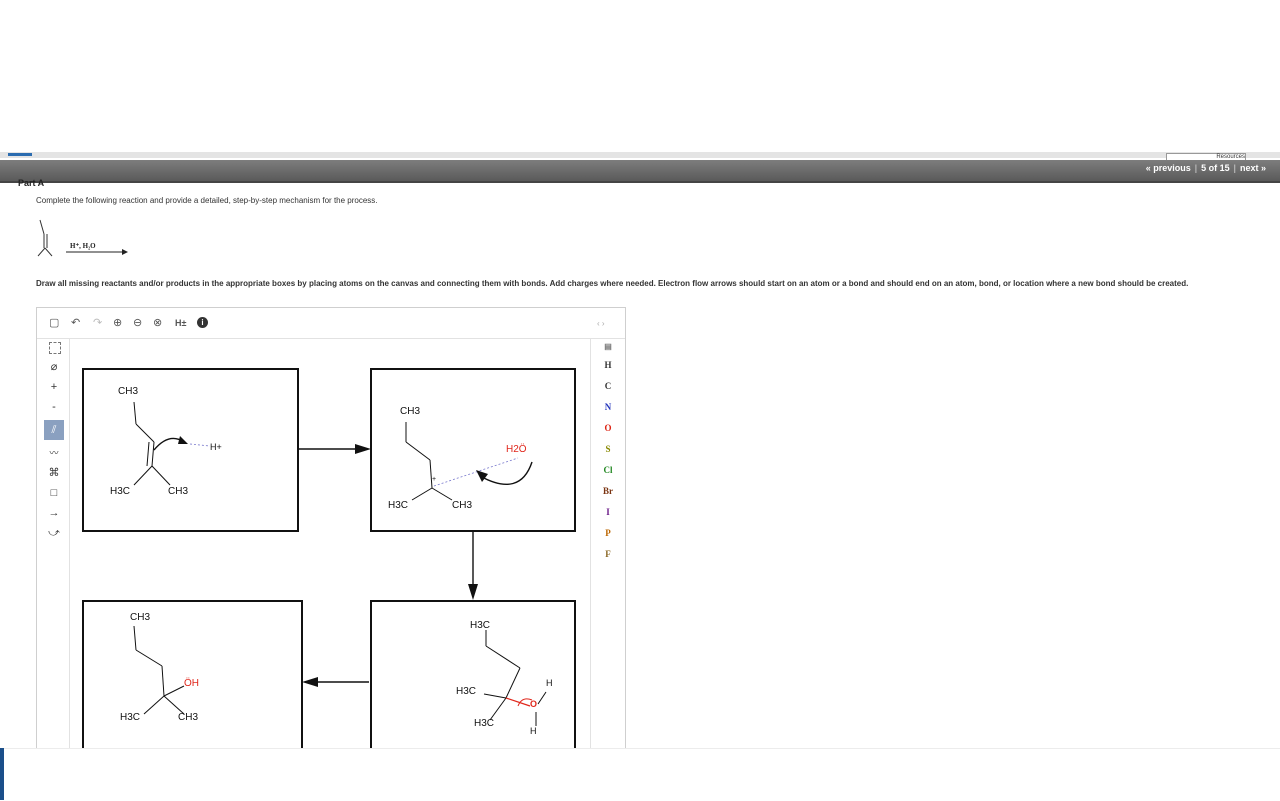 This screenshot has height=801, width=1280. Describe the element at coordinates (473, 592) in the screenshot. I see `arrow-head-down` at that location.